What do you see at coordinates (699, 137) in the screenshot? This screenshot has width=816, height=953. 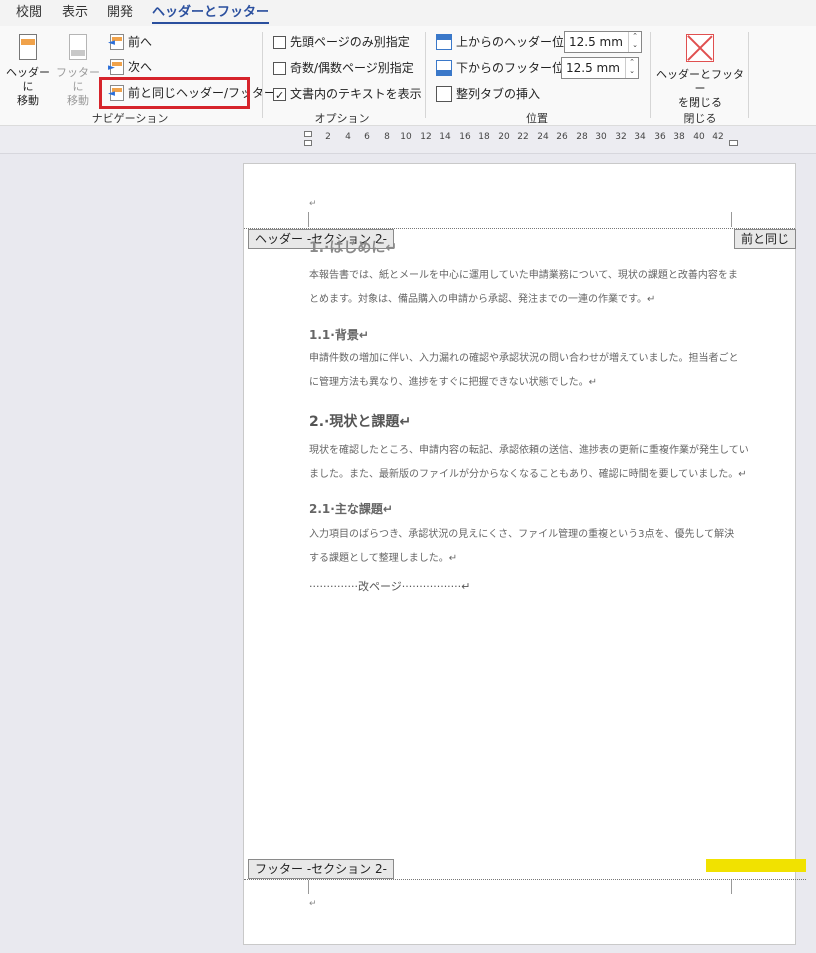 I see `ruler-tick: 40` at bounding box center [699, 137].